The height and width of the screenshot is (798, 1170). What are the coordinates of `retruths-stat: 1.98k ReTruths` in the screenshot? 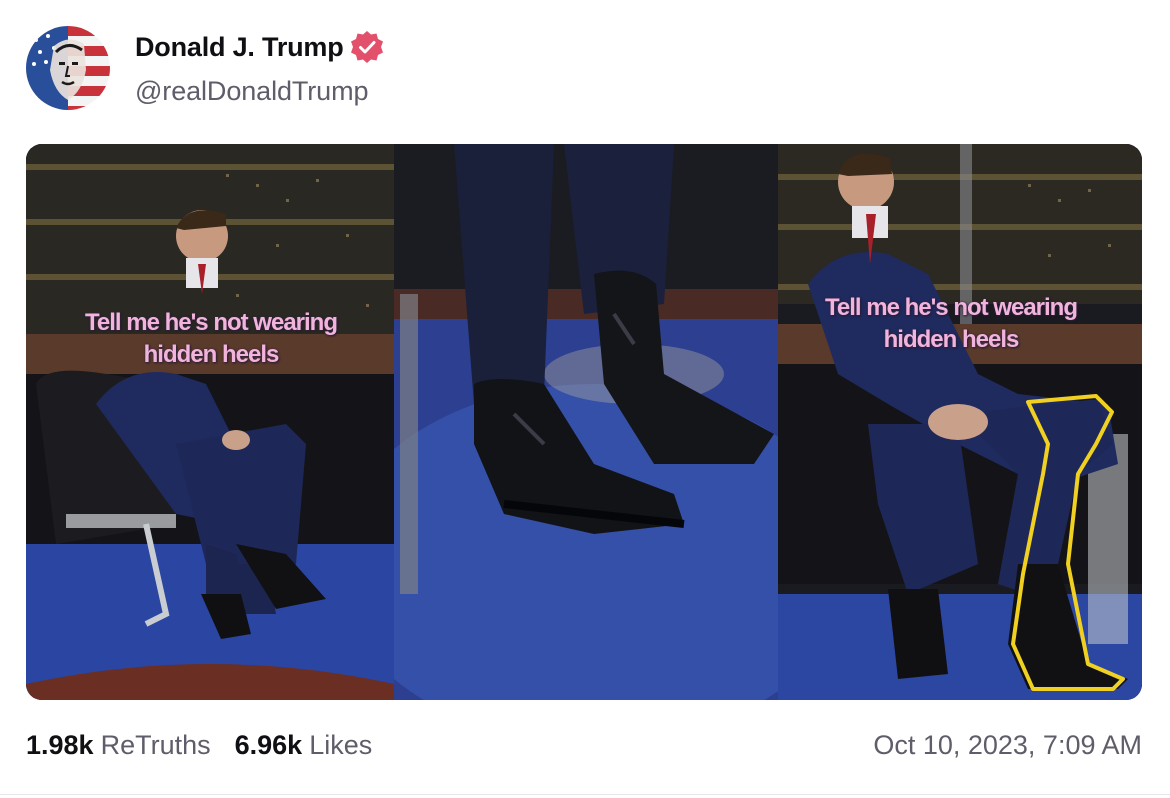 It's located at (118, 745).